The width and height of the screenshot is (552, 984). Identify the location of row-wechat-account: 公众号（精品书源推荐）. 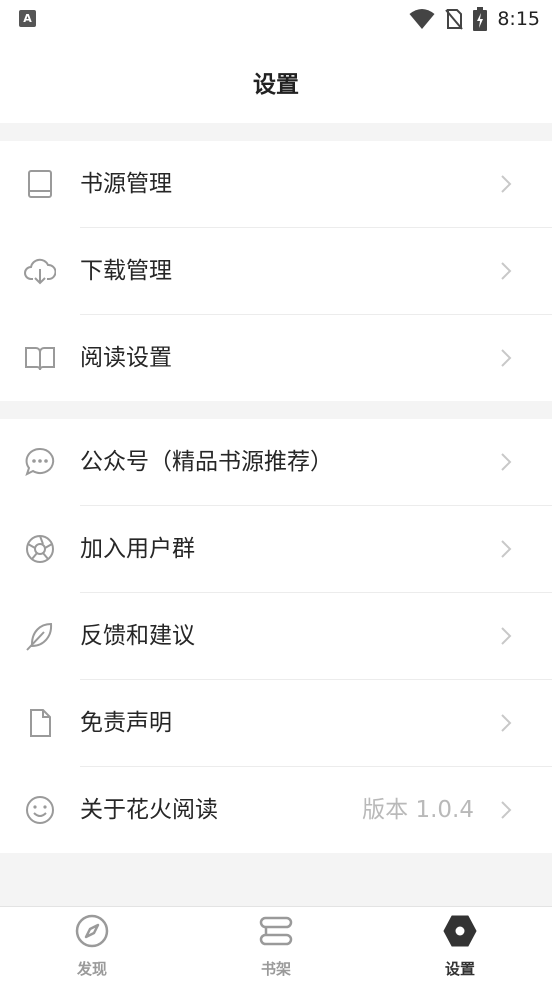
(276, 462).